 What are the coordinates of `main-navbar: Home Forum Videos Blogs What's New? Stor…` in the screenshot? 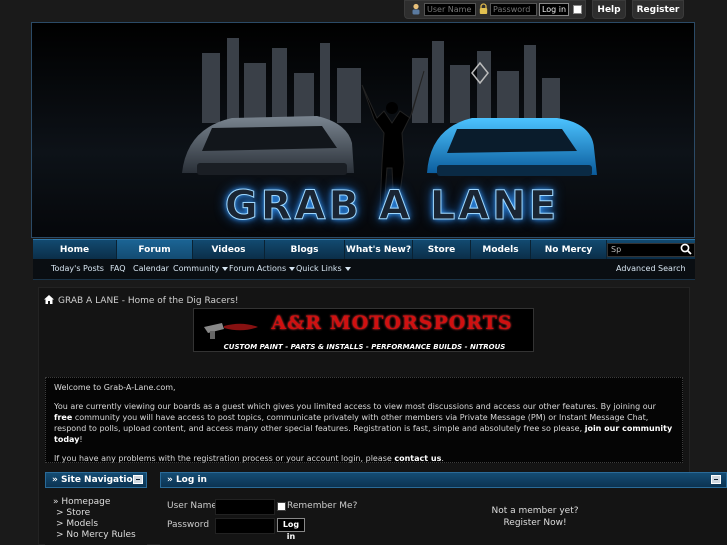 It's located at (364, 257).